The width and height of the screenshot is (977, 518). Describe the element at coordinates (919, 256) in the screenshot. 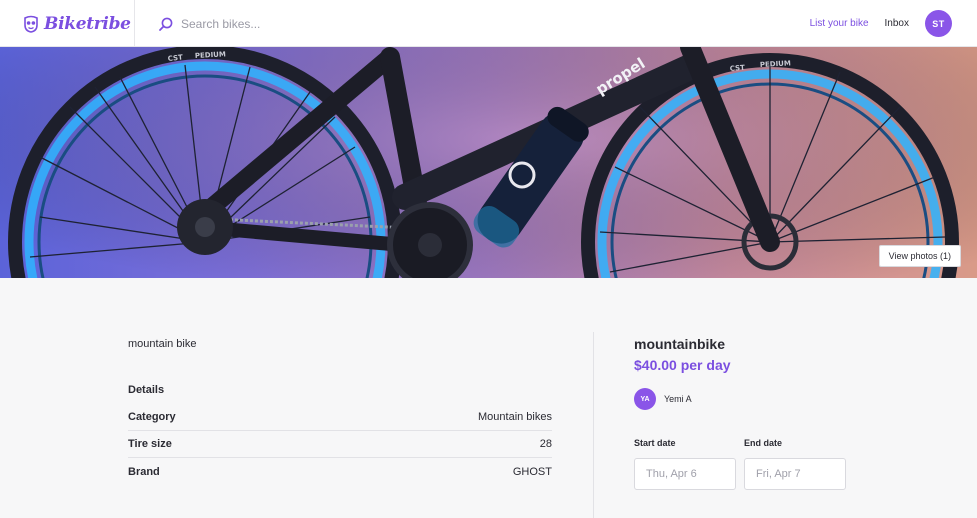

I see `view-photos-button: View photos (1)` at that location.